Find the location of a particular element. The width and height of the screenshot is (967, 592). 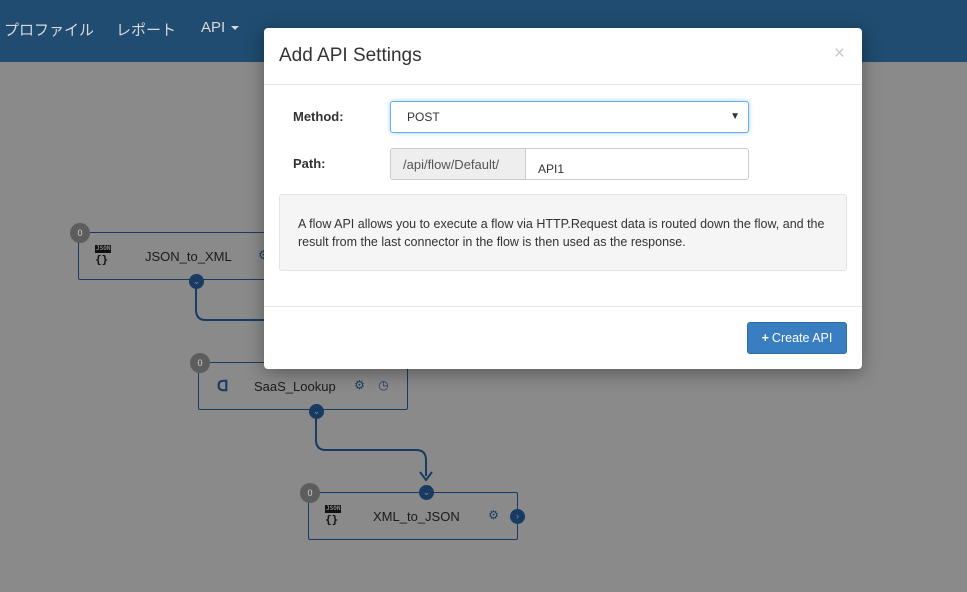

method-label: Method: is located at coordinates (318, 116).